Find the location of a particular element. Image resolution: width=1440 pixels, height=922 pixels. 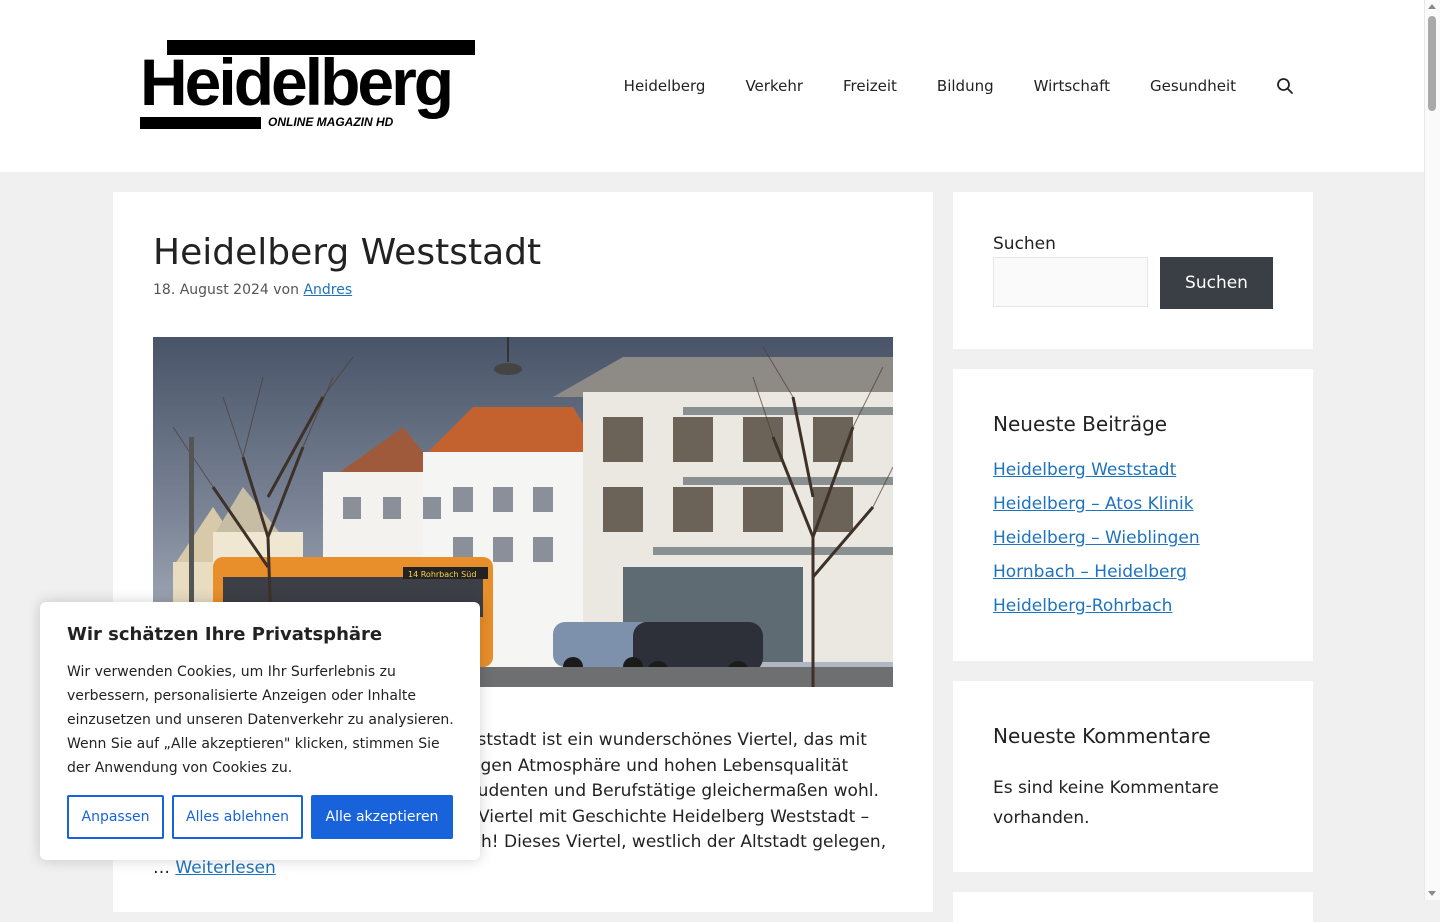

recent-comments-title: Neueste Kommentare is located at coordinates (1102, 736).